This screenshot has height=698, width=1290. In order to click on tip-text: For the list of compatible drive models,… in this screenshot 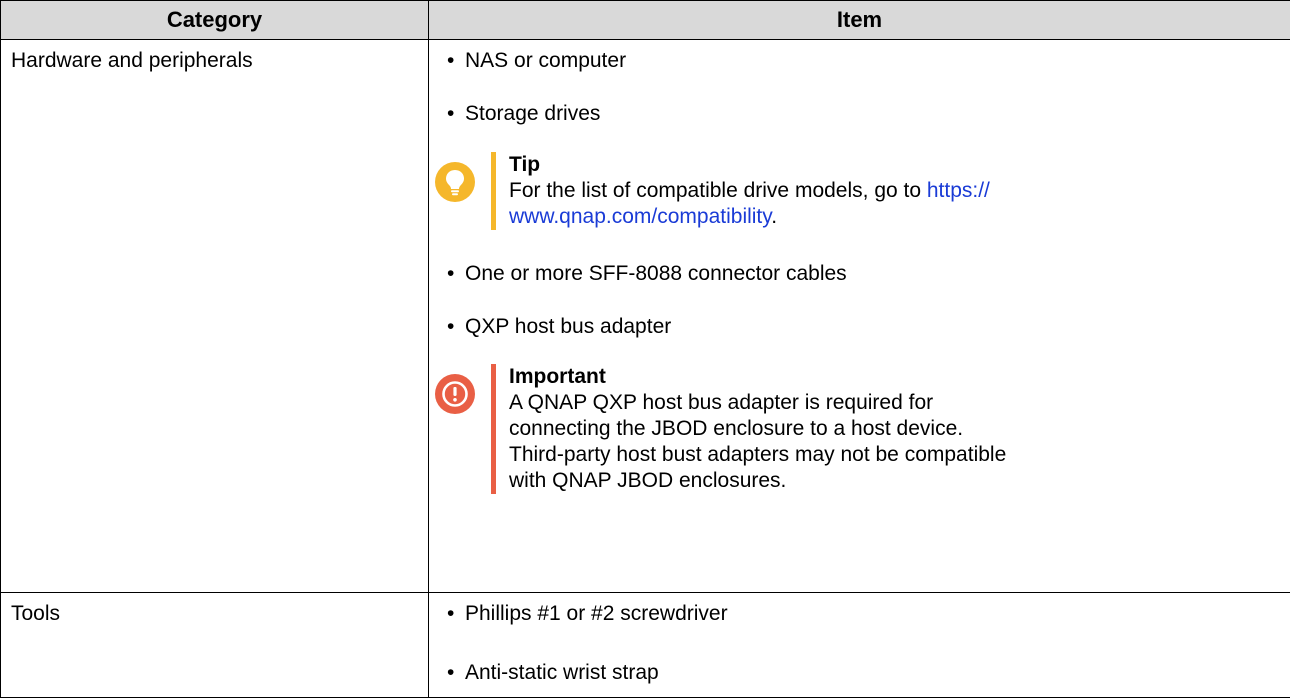, I will do `click(894, 204)`.